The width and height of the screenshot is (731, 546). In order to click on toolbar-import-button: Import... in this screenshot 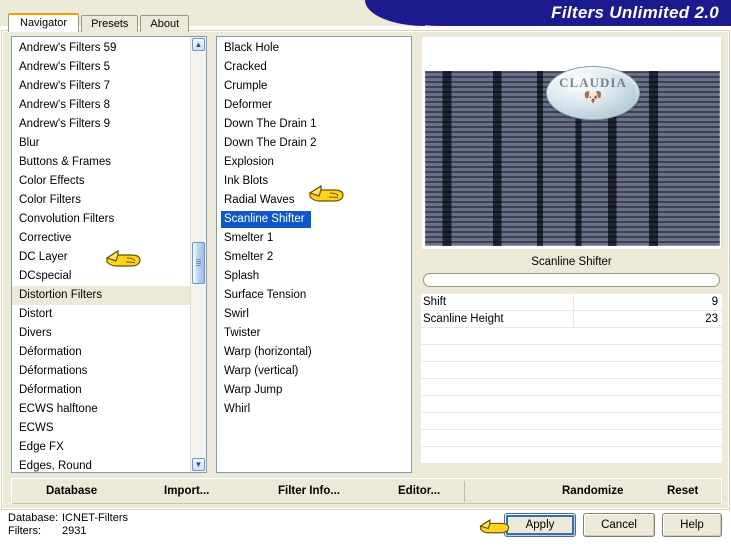, I will do `click(186, 491)`.